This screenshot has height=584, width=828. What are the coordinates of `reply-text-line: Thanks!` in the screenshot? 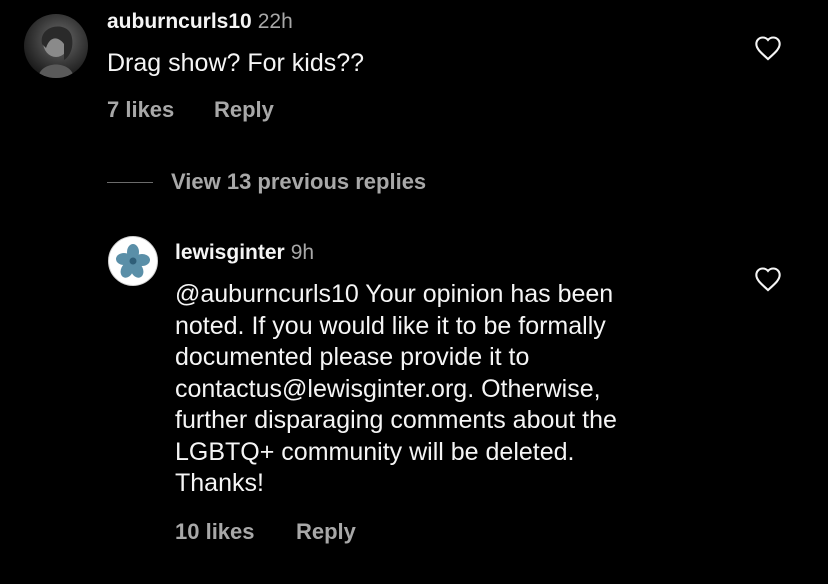 It's located at (219, 483).